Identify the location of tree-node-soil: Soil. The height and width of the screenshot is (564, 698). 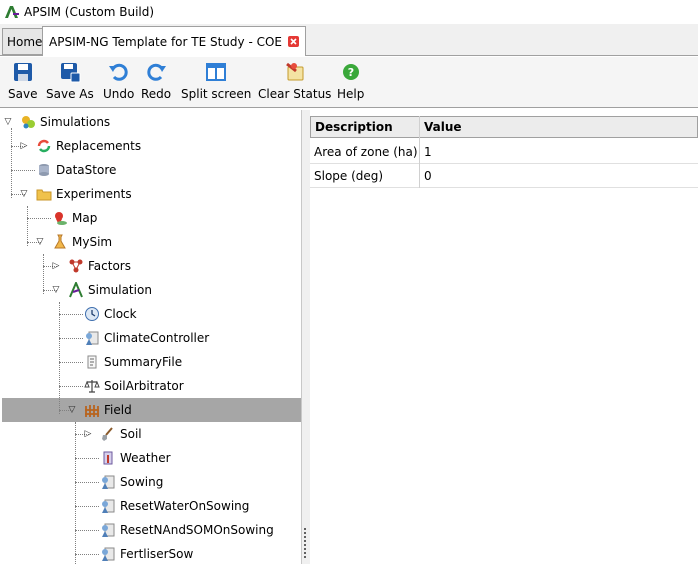
(121, 434).